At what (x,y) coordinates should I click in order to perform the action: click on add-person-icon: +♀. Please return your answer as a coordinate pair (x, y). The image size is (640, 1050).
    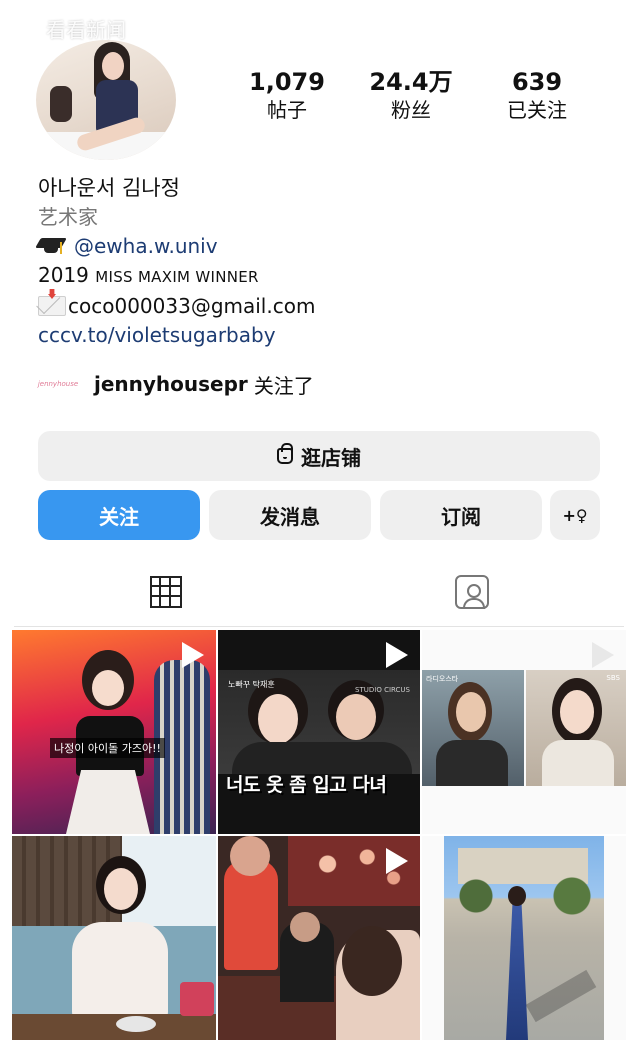
    Looking at the image, I should click on (575, 515).